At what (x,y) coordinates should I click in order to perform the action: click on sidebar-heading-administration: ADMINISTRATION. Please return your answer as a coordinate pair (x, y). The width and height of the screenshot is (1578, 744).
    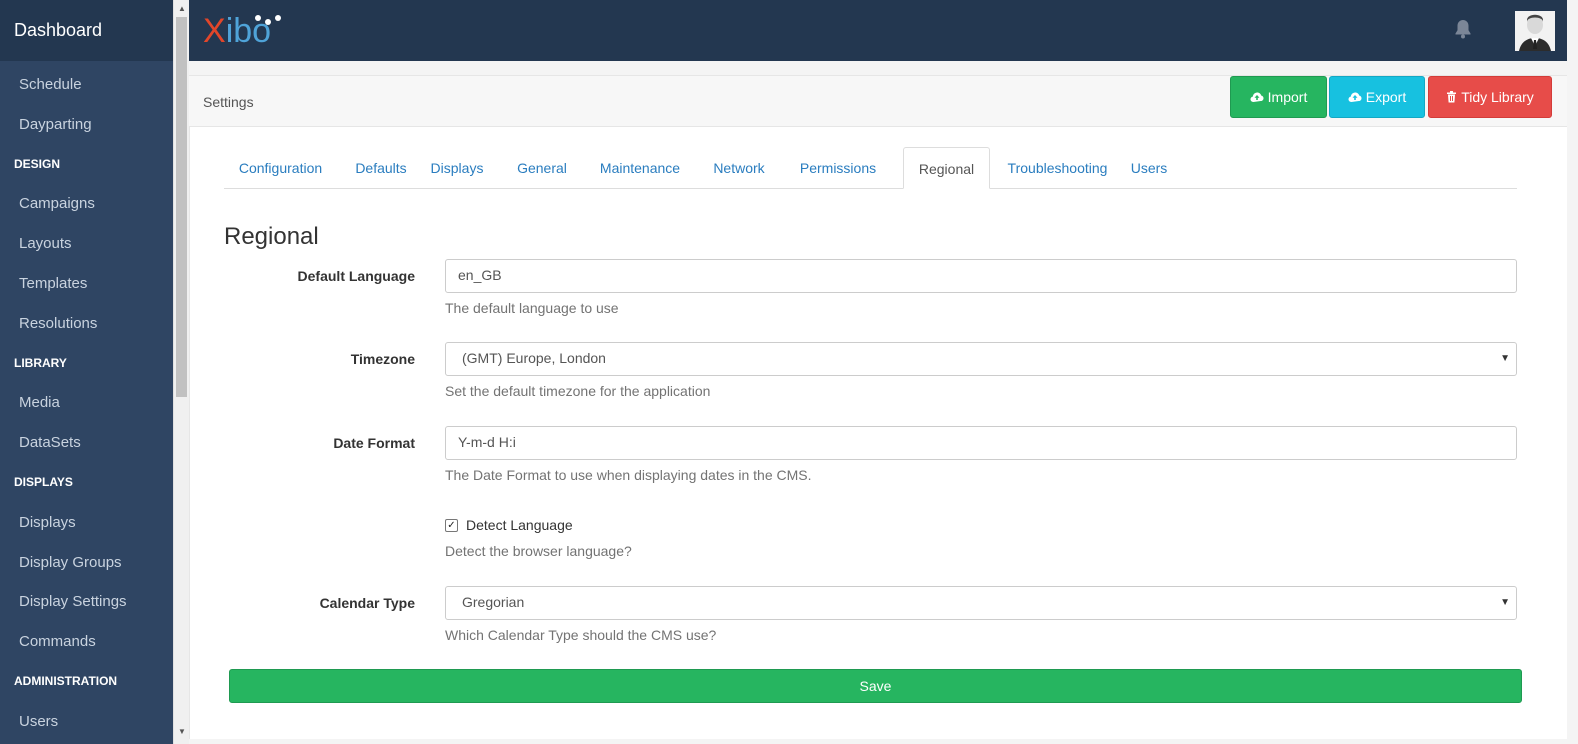
    Looking at the image, I should click on (66, 680).